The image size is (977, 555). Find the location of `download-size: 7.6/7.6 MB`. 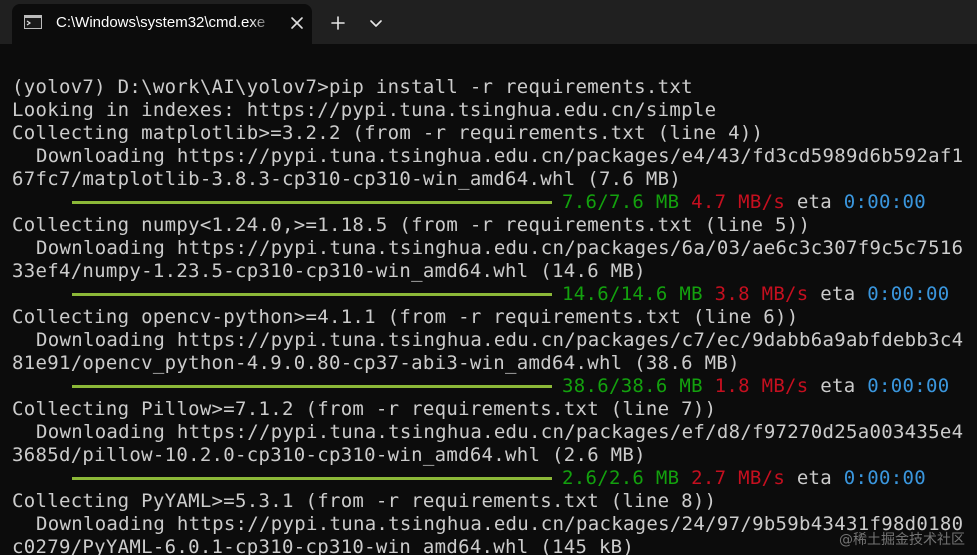

download-size: 7.6/7.6 MB is located at coordinates (621, 202).